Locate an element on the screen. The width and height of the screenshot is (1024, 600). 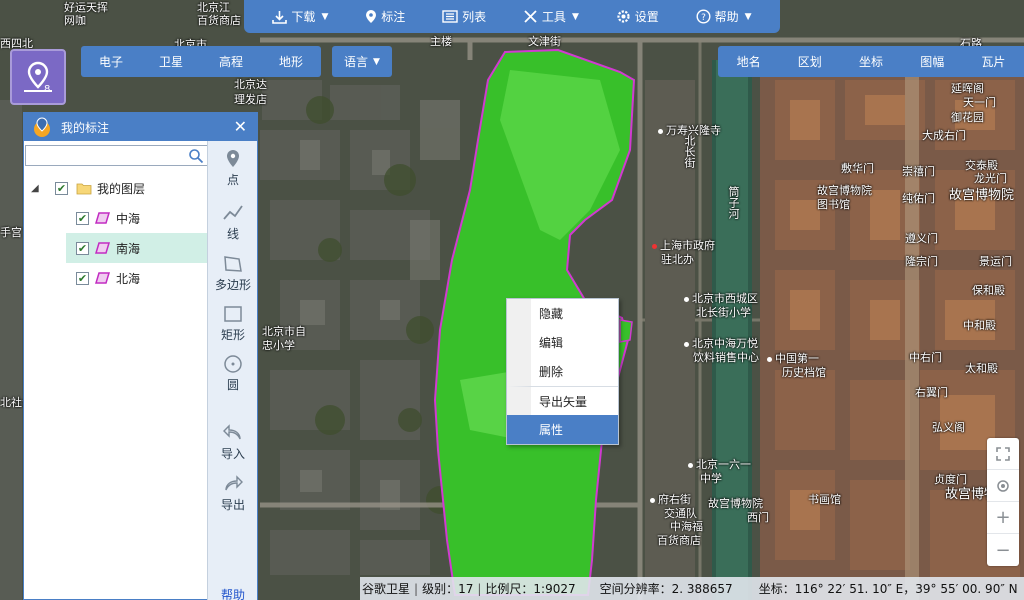
tool-line: 线 is located at coordinates (233, 222).